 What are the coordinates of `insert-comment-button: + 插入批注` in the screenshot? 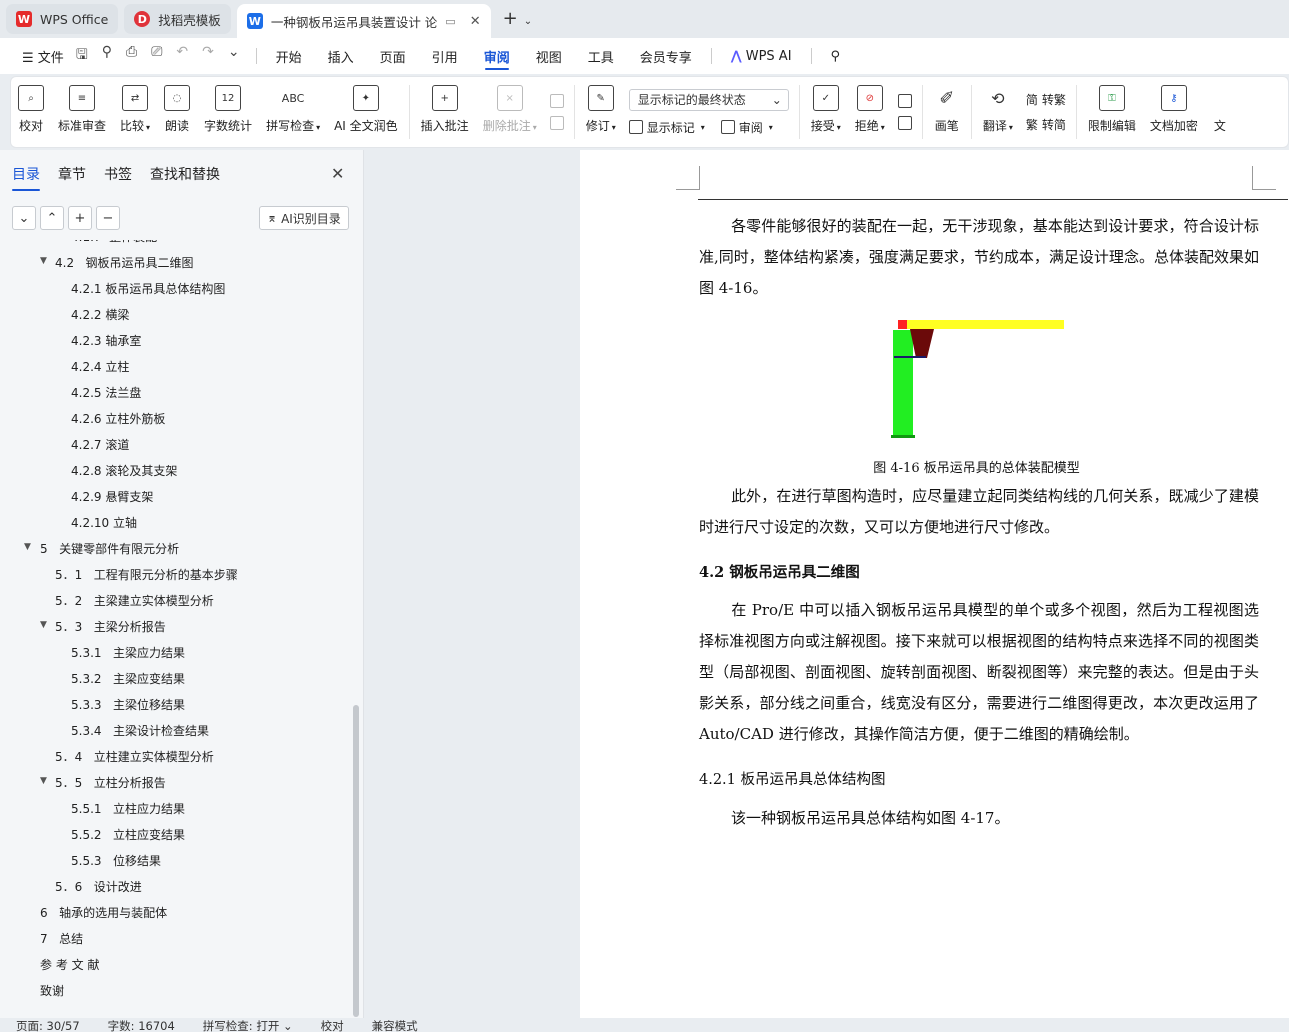 It's located at (445, 112).